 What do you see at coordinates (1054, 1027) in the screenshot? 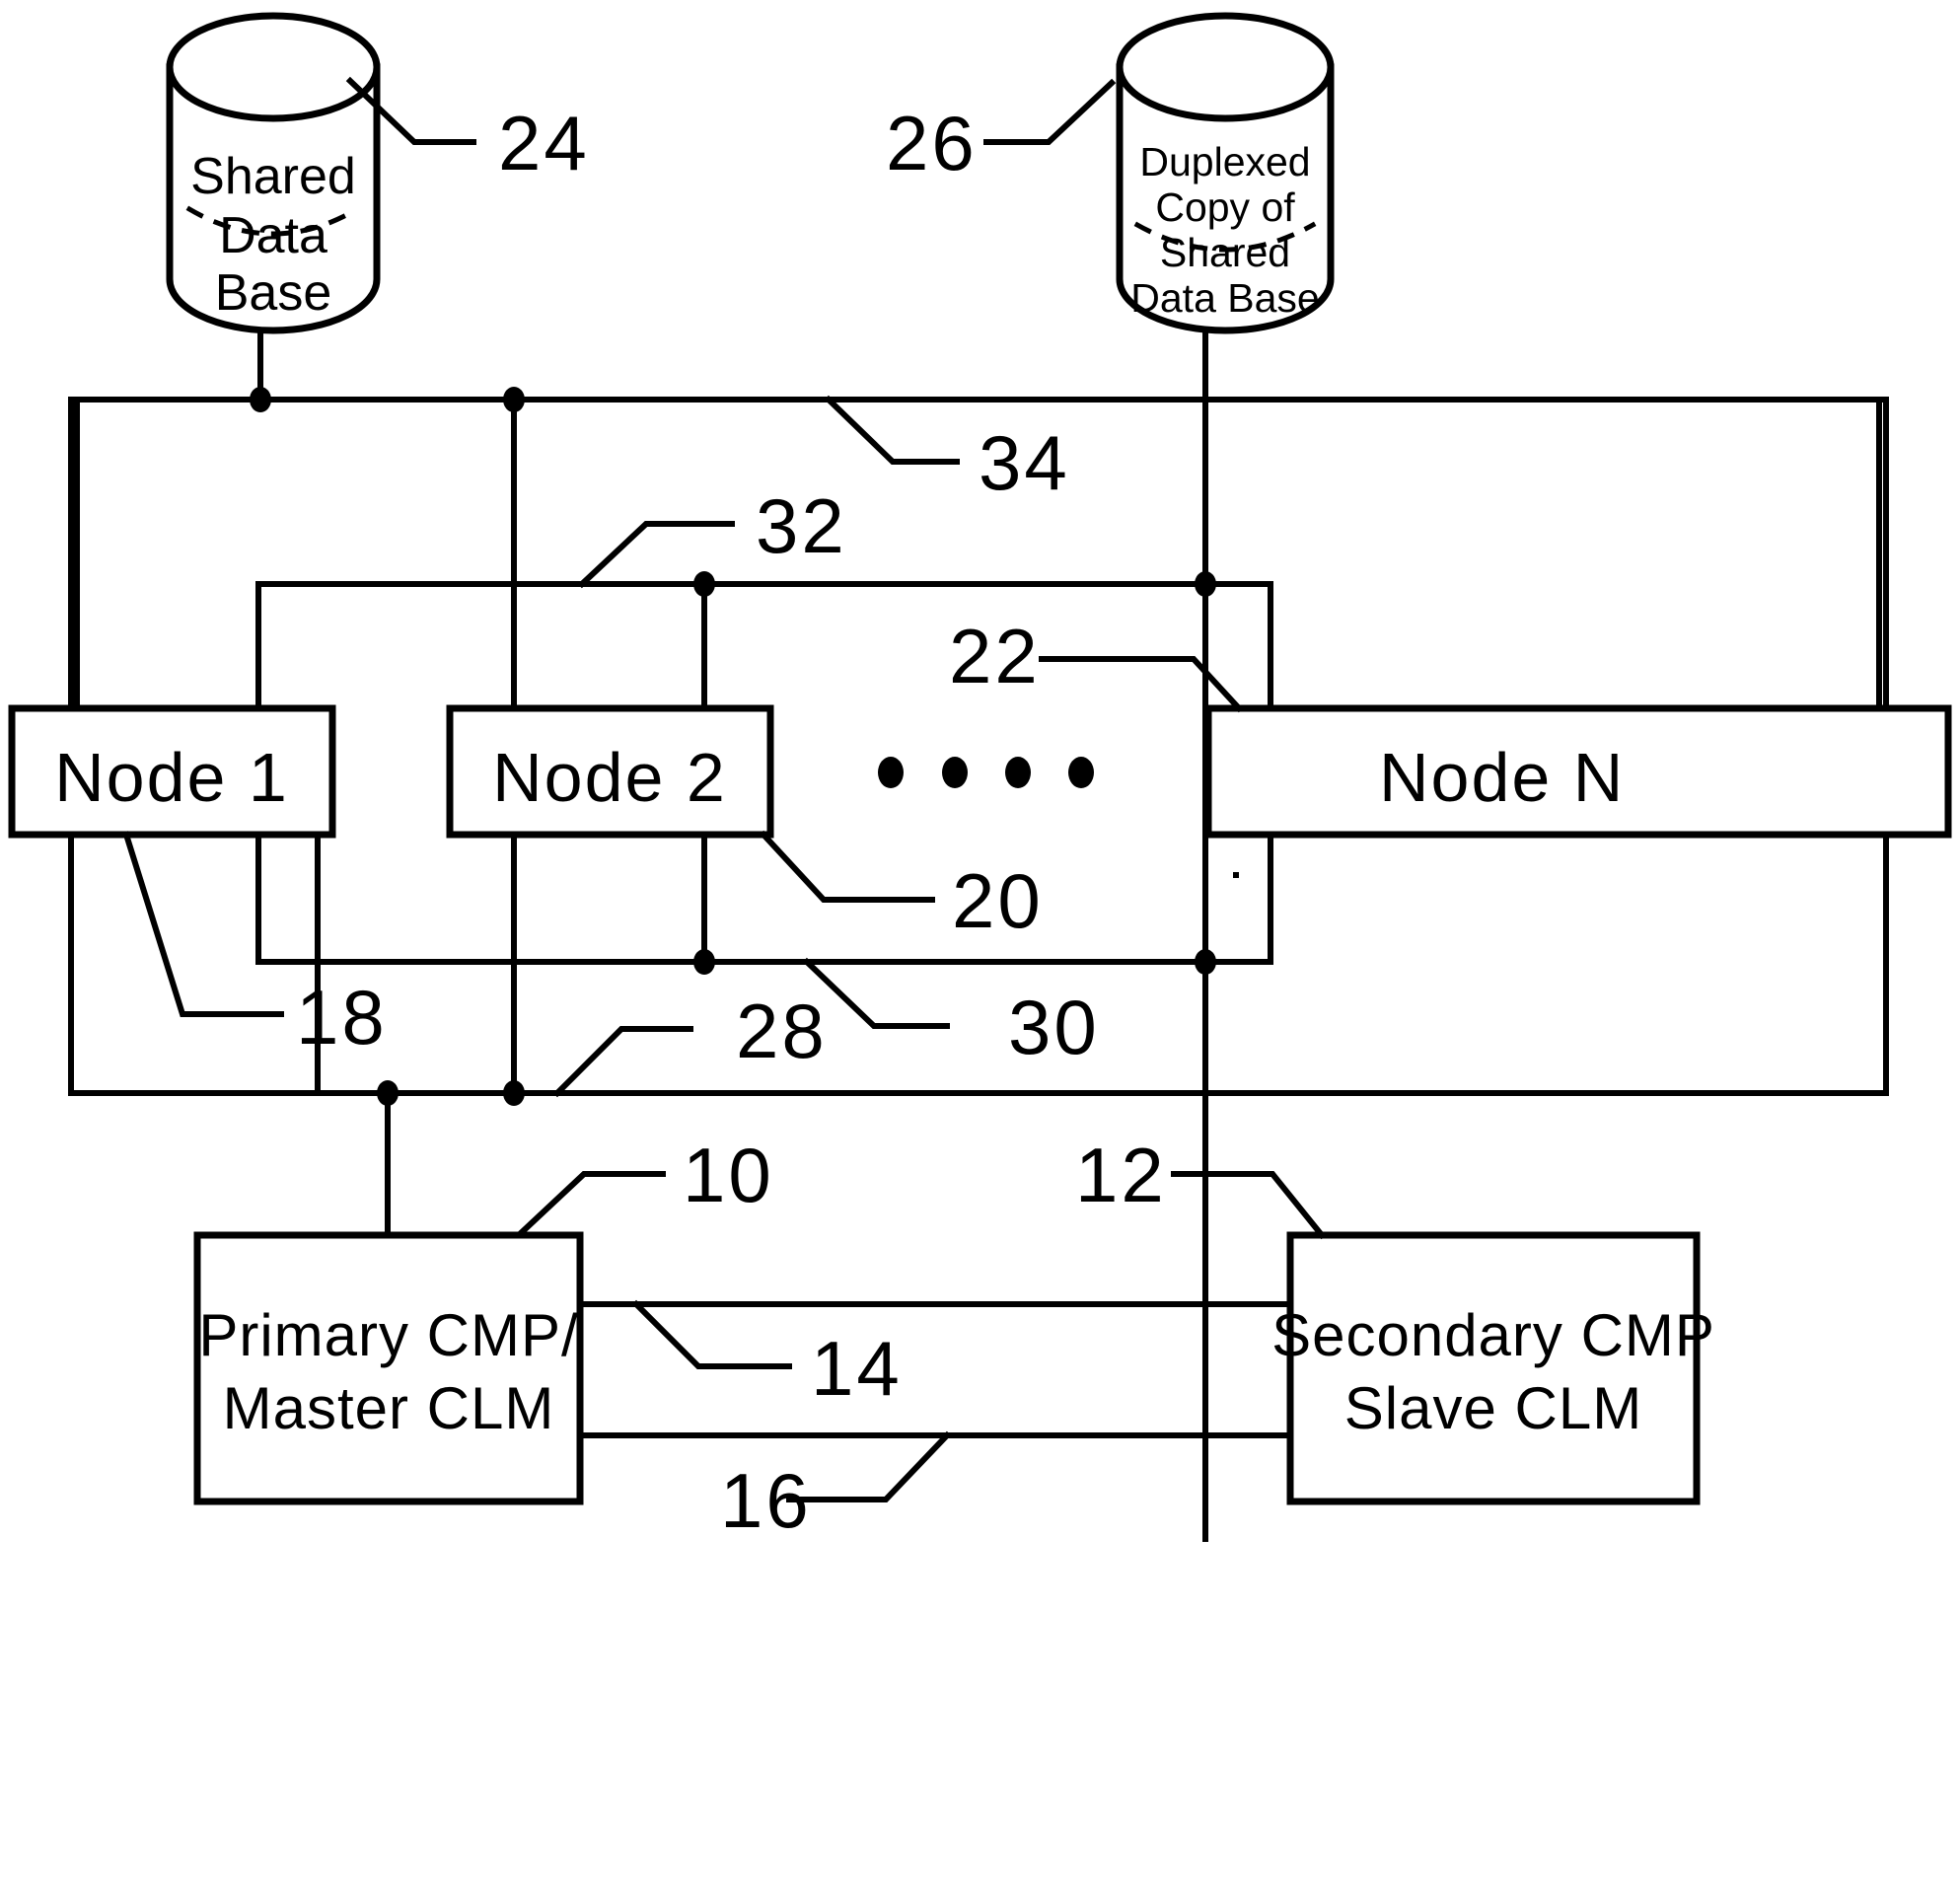
I see `reference-30: 30` at bounding box center [1054, 1027].